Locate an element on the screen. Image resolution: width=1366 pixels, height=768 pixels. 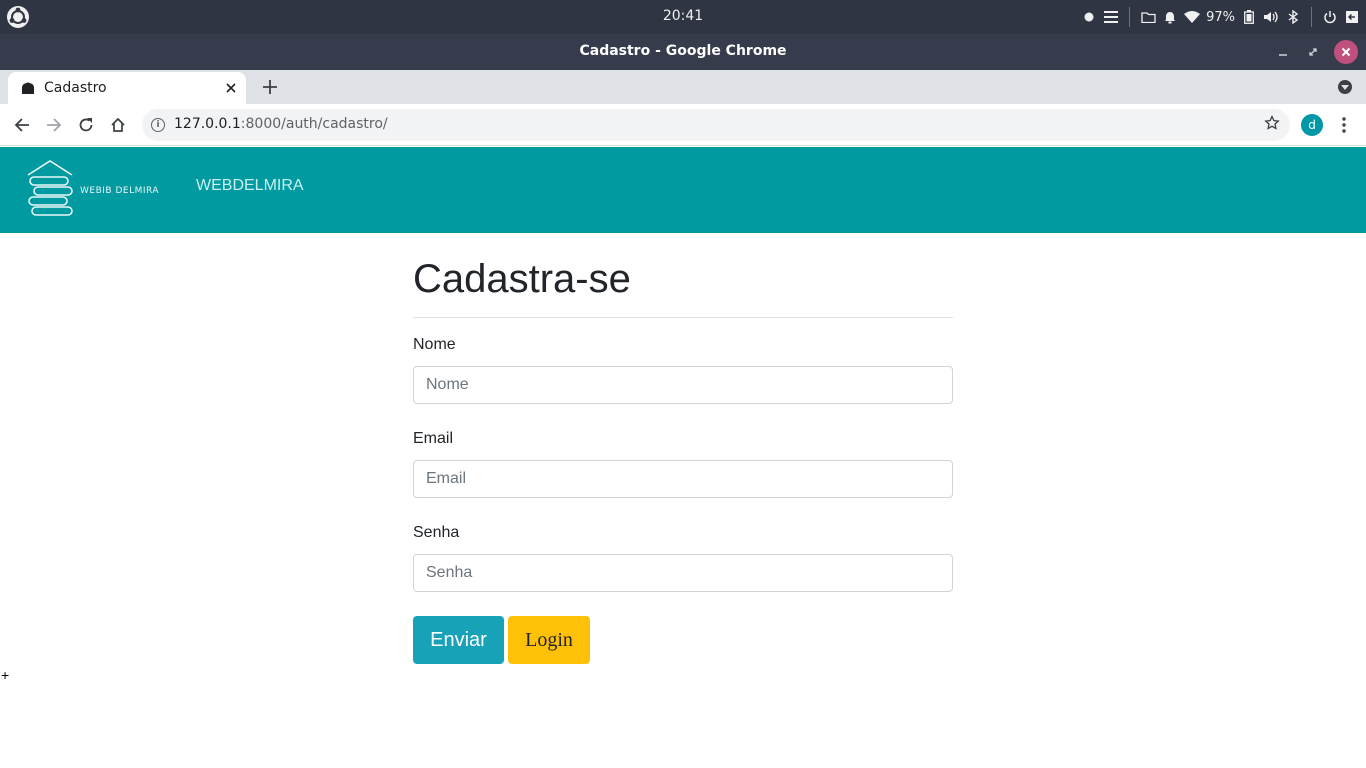
books-logo-icon is located at coordinates (50, 188).